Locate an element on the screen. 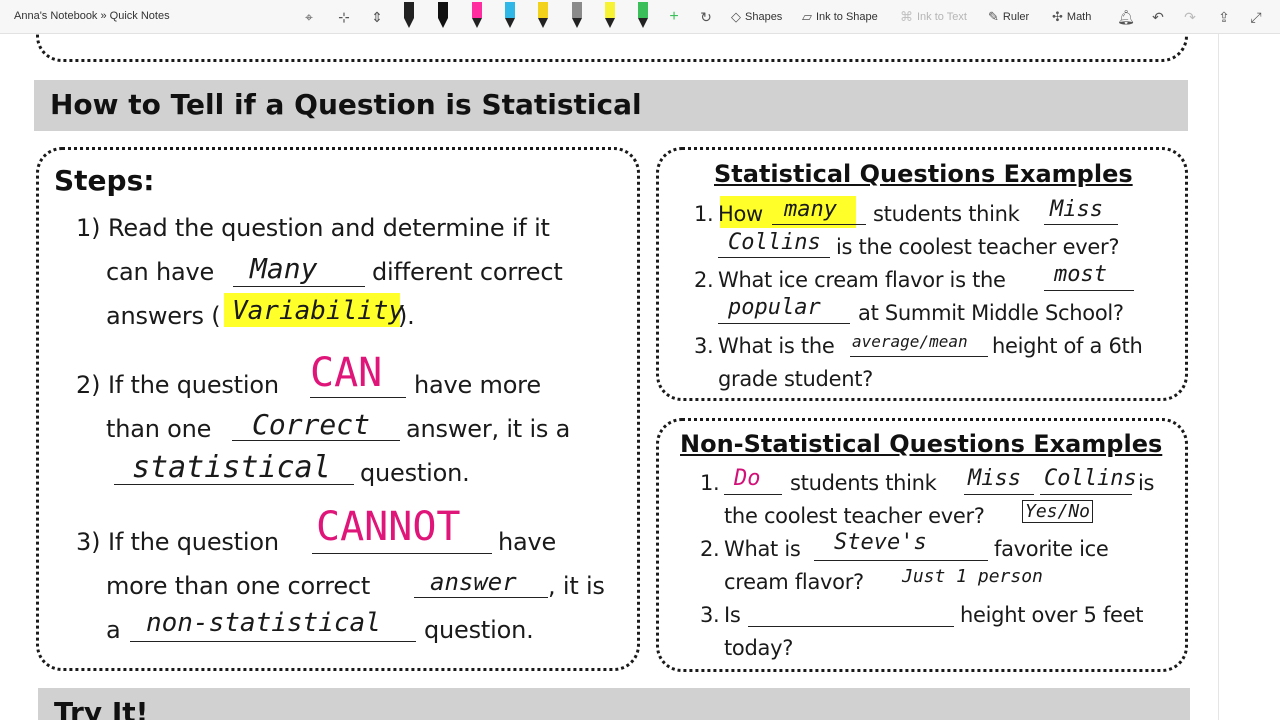  add-space-icon: ⊹ is located at coordinates (344, 17).